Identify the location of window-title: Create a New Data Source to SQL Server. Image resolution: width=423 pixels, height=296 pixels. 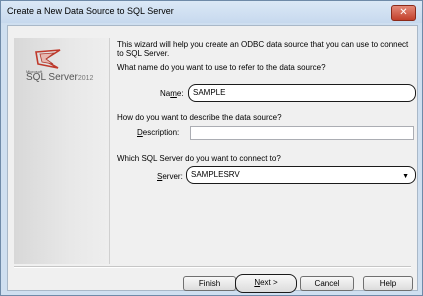
(90, 11).